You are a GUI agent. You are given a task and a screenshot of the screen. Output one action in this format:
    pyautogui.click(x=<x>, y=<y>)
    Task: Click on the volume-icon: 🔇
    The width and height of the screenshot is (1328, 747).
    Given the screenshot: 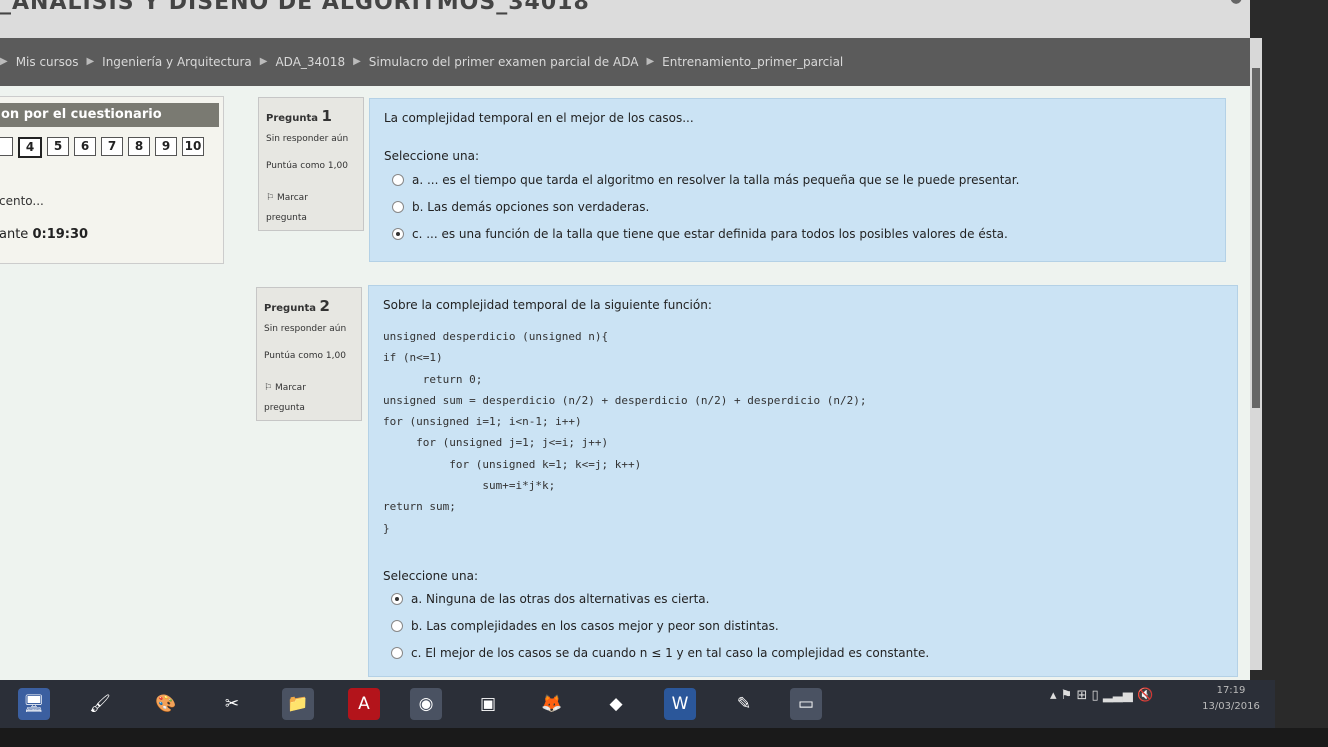 What is the action you would take?
    pyautogui.click(x=1145, y=695)
    